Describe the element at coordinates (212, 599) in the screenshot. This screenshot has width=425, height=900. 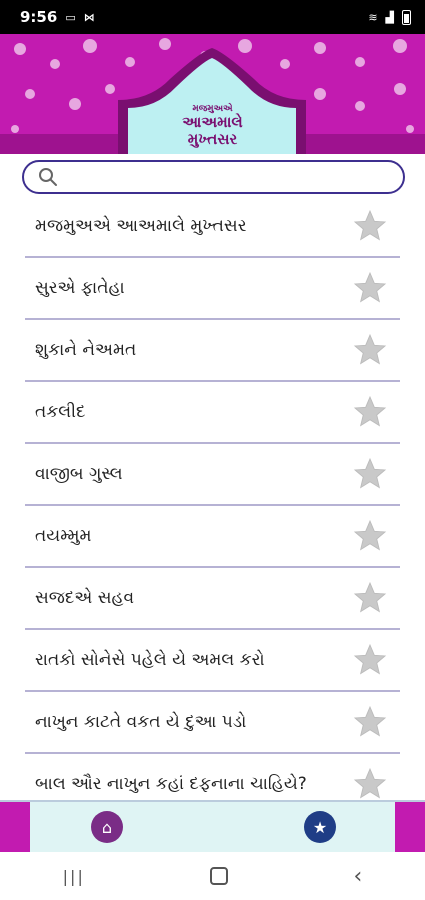
I see `list-item: સજદએ સહવ` at that location.